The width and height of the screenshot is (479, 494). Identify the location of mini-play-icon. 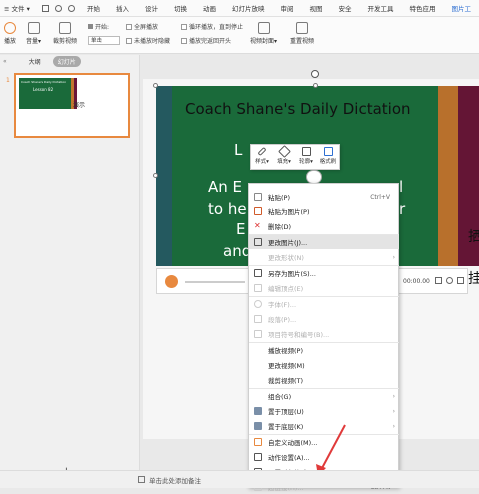
(314, 177).